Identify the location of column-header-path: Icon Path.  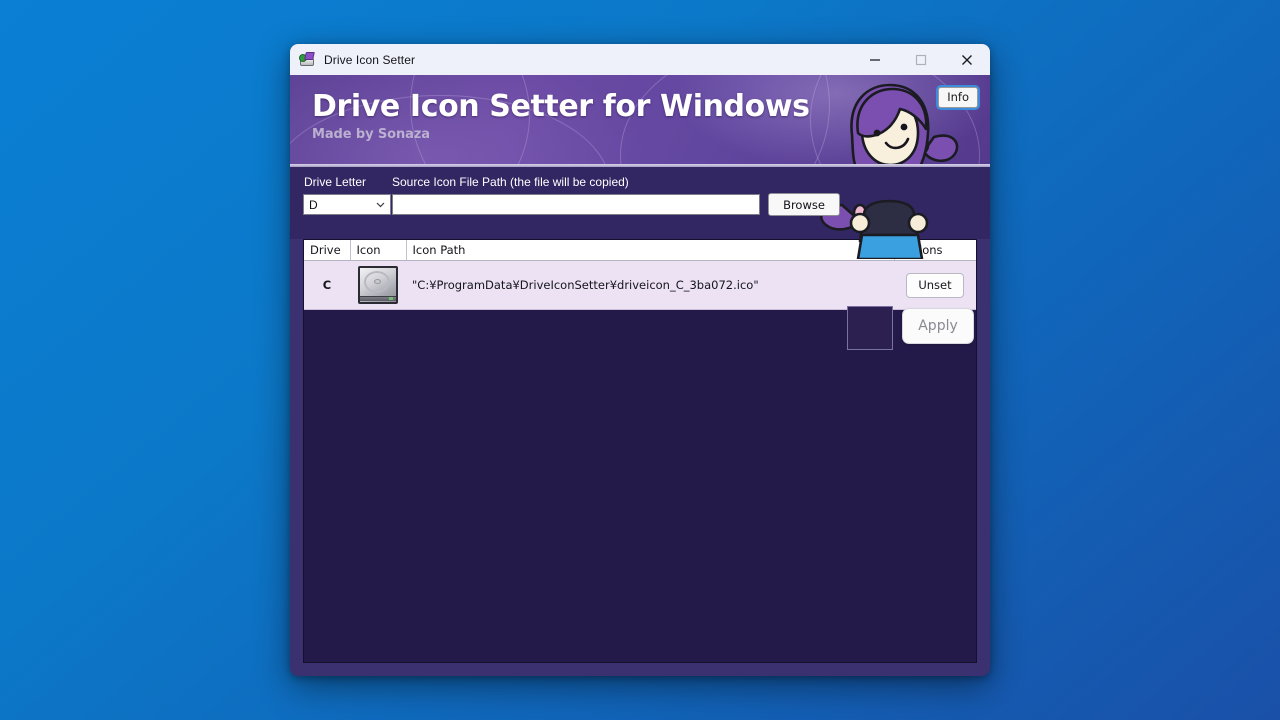
(650, 250).